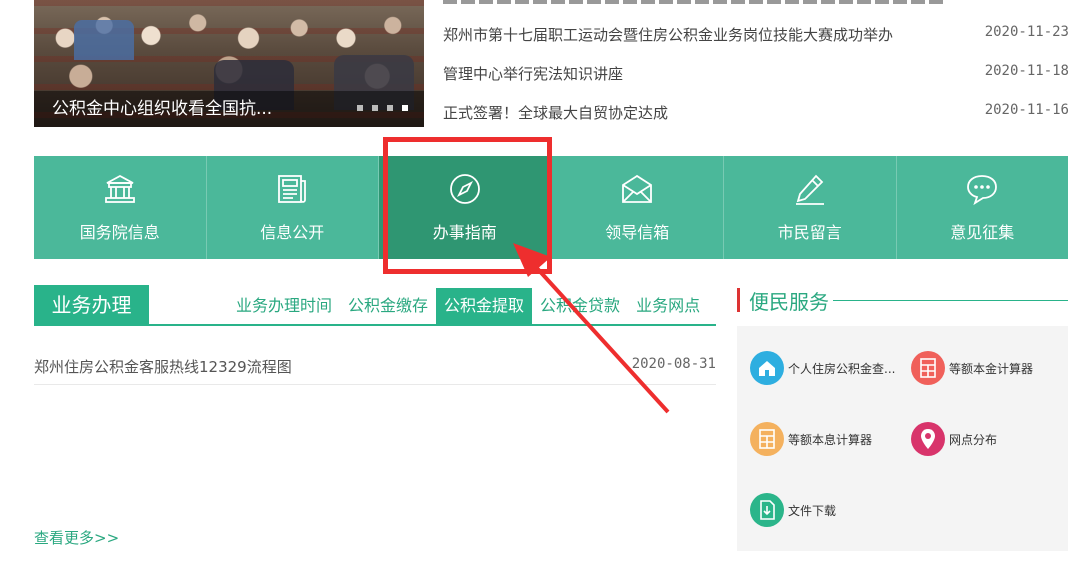  What do you see at coordinates (163, 366) in the screenshot?
I see `list-item-title: 郑州住房公积金客服热线12329流程图` at bounding box center [163, 366].